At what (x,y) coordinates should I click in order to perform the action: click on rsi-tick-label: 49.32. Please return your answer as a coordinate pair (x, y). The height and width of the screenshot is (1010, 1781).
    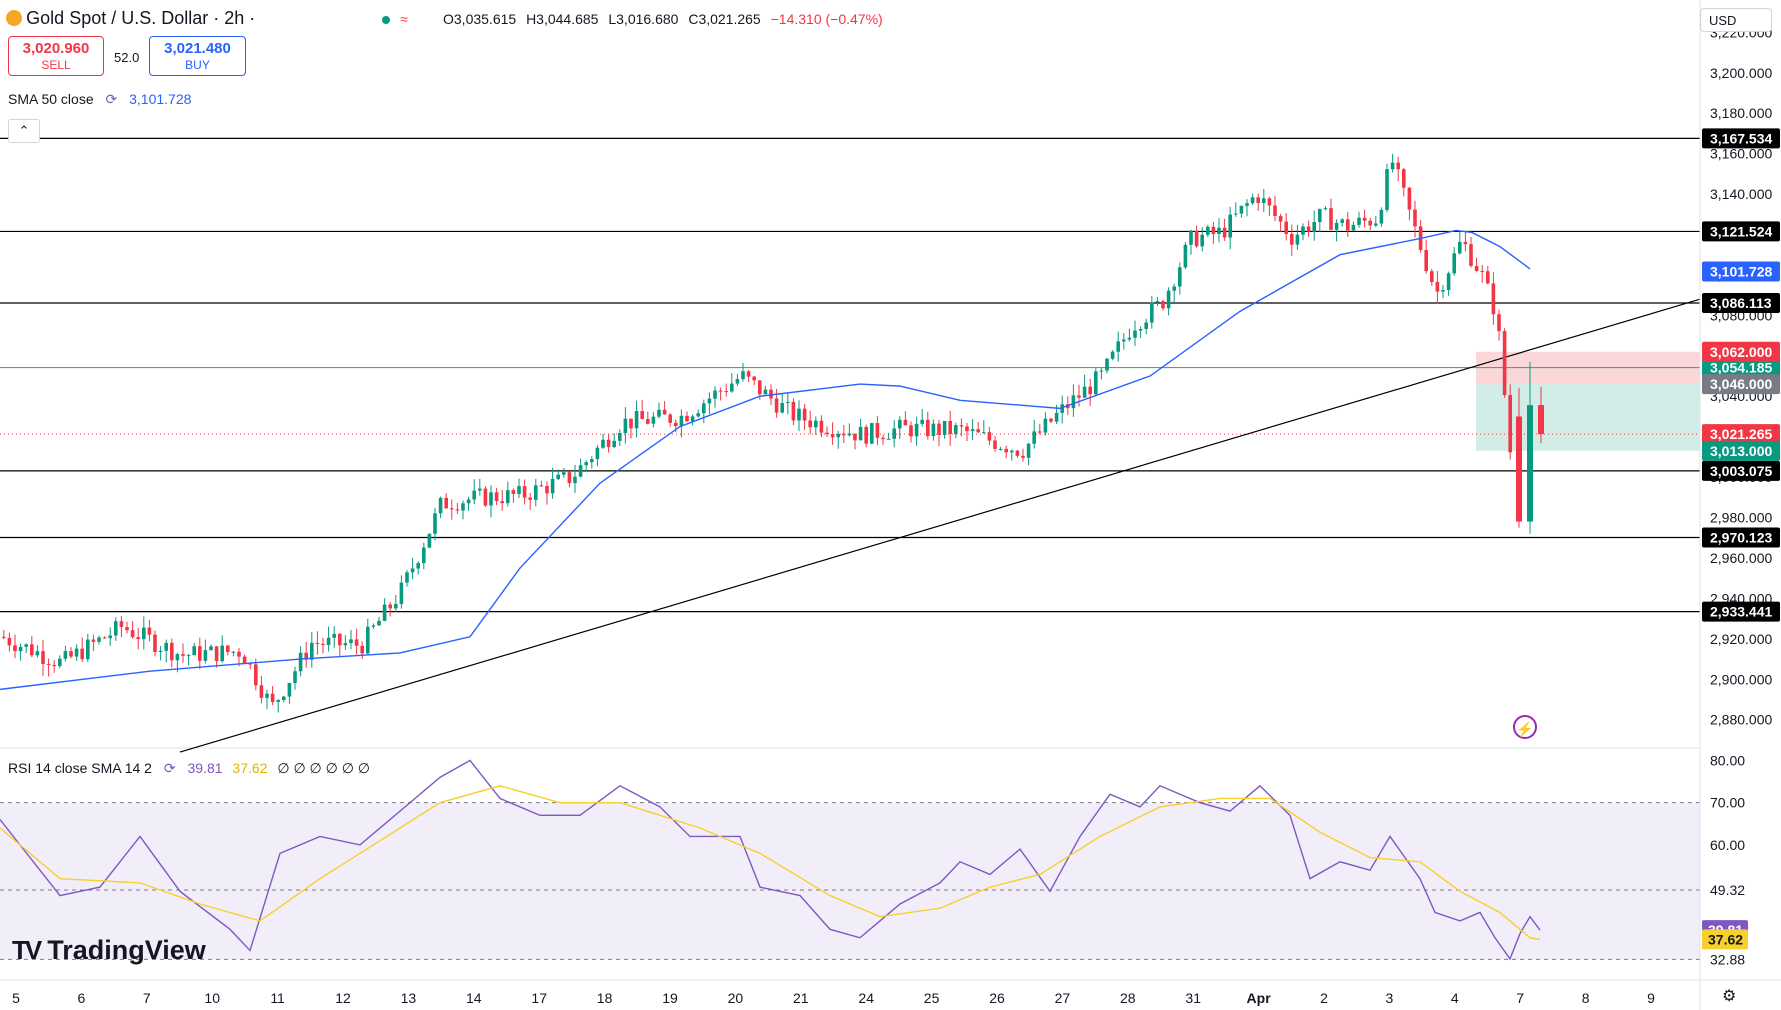
    Looking at the image, I should click on (1727, 890).